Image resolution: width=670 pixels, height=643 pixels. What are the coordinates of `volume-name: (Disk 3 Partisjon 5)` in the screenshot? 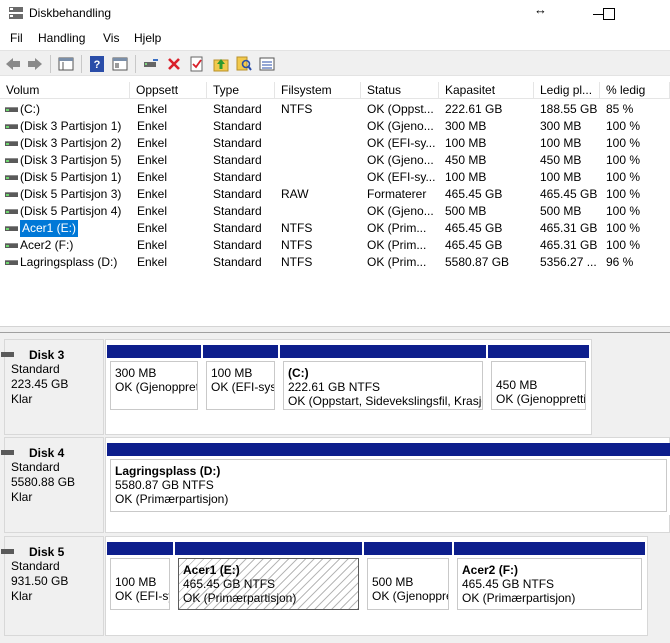 It's located at (71, 160).